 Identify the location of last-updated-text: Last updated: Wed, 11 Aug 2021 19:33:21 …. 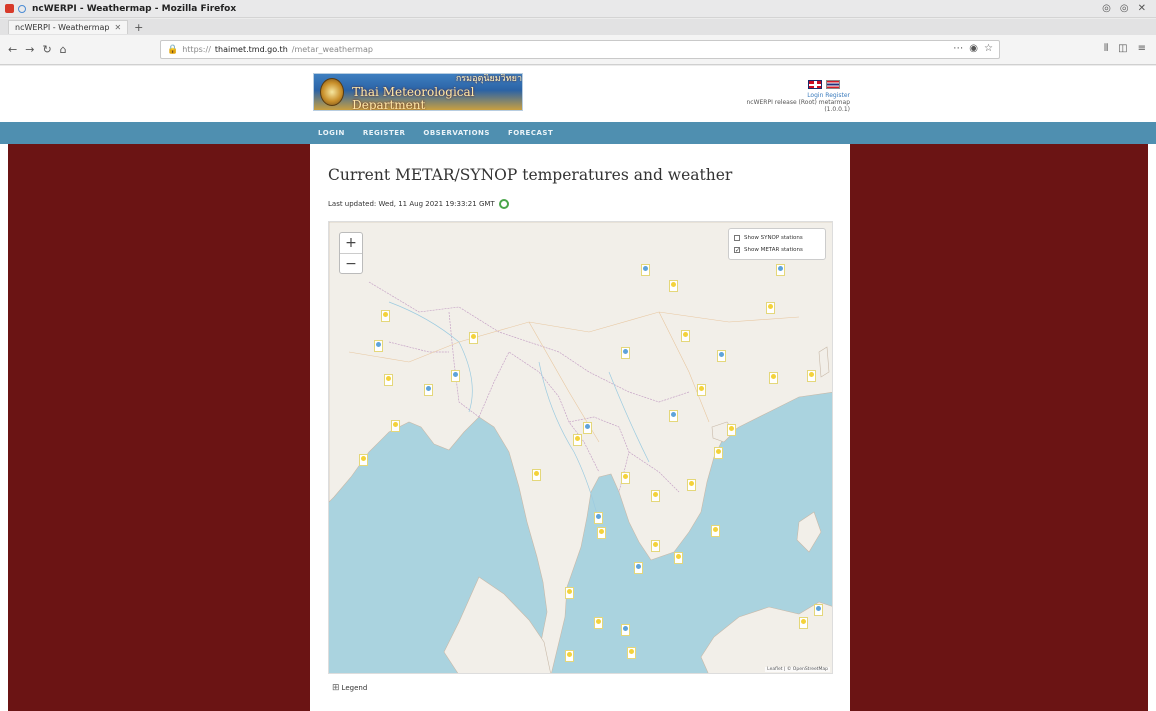
(411, 204).